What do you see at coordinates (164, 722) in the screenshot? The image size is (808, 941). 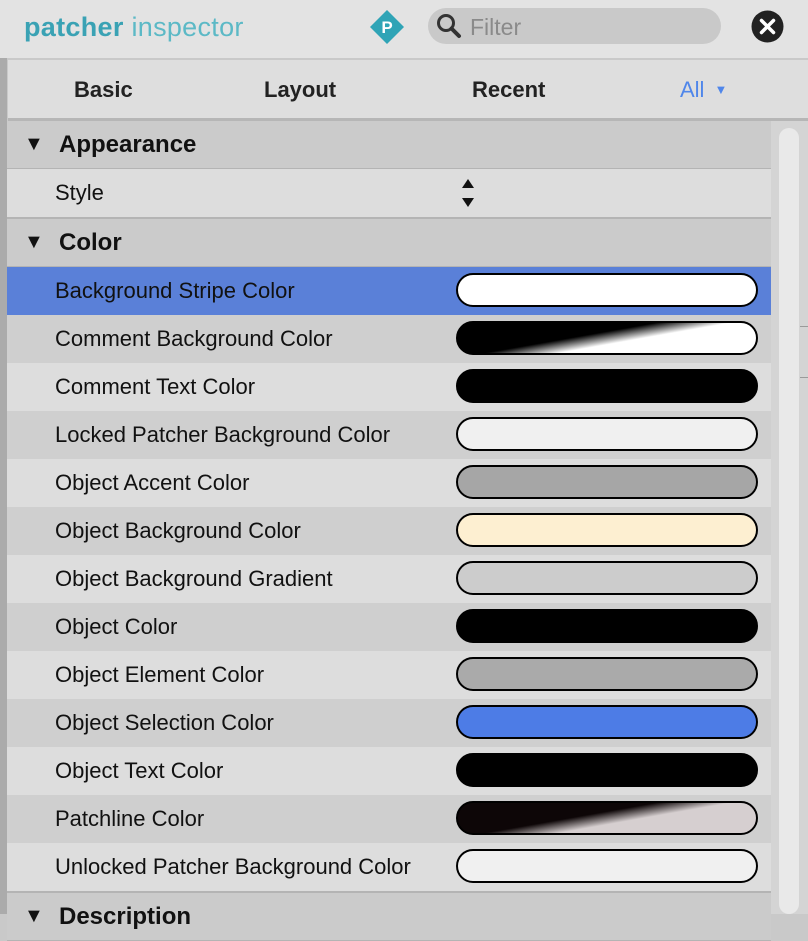 I see `attribute-label: Object Selection Color` at bounding box center [164, 722].